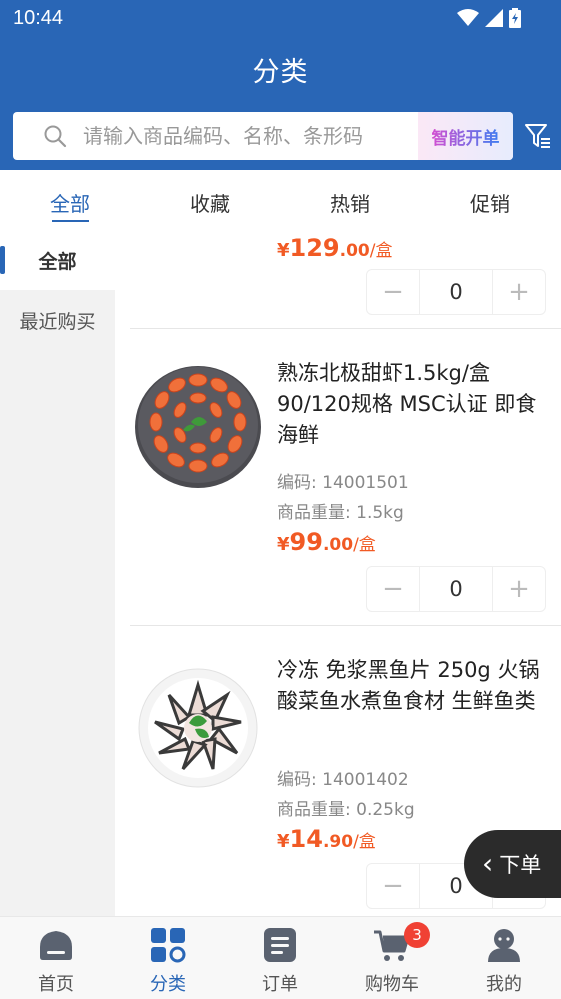 The width and height of the screenshot is (561, 999). What do you see at coordinates (343, 483) in the screenshot?
I see `product-code: 编码: 14001501` at bounding box center [343, 483].